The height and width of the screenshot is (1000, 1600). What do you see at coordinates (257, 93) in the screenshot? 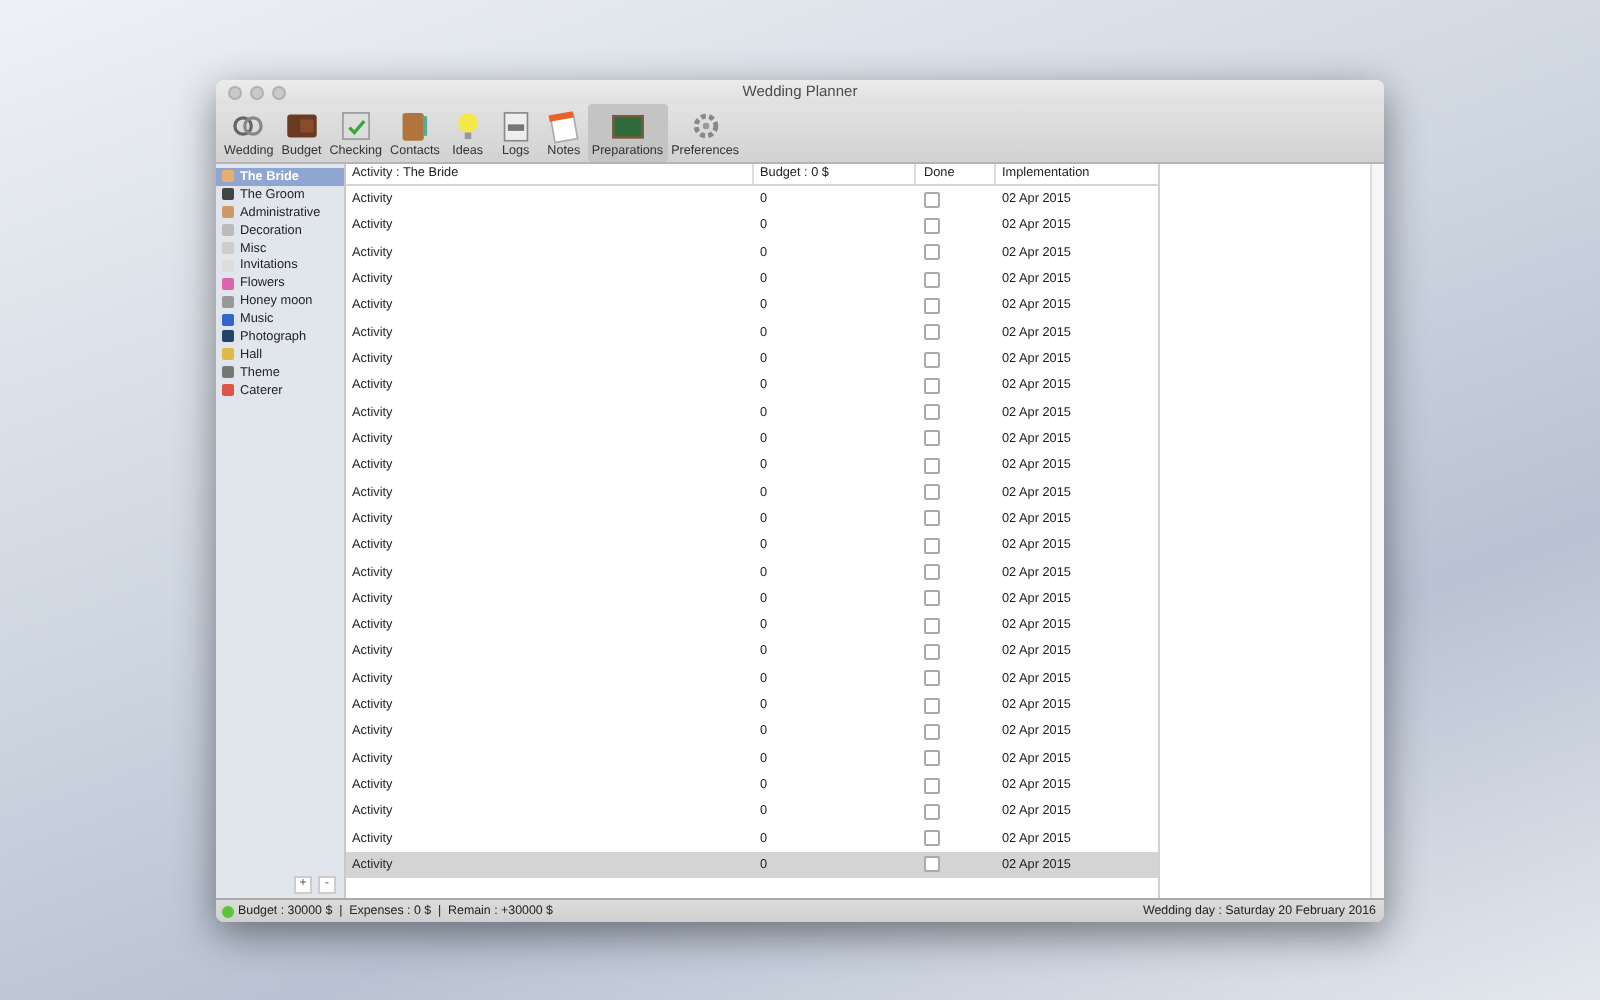
I see `minimize-button` at bounding box center [257, 93].